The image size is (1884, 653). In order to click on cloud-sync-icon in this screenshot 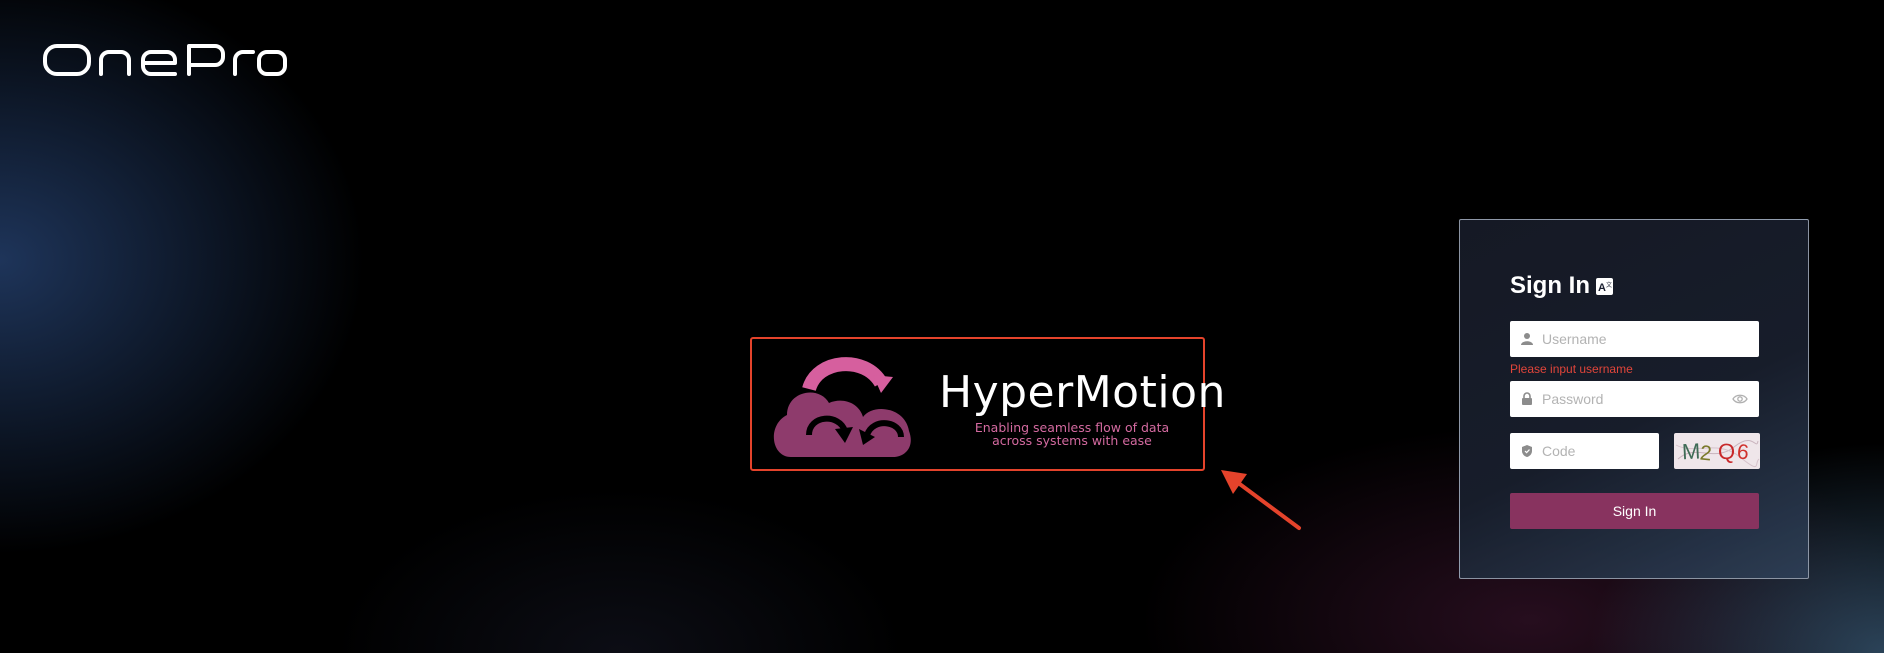, I will do `click(842, 407)`.